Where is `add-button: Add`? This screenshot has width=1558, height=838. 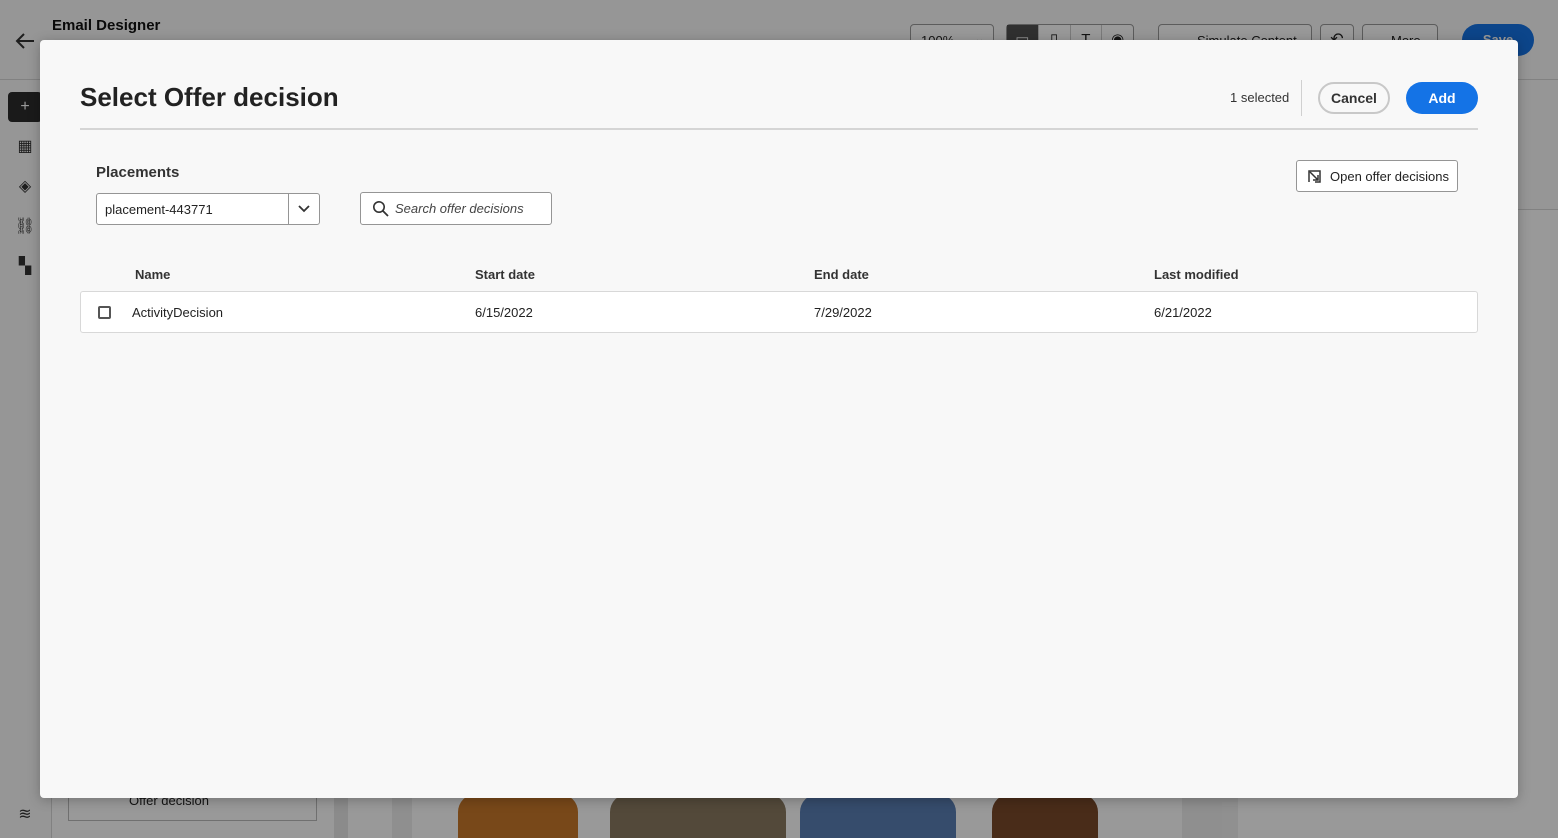 add-button: Add is located at coordinates (1442, 98).